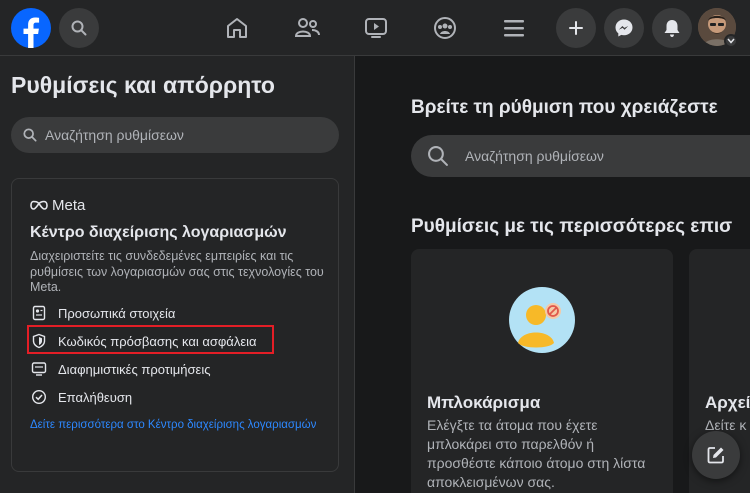 The height and width of the screenshot is (493, 750). I want to click on menu-item-label: Επαλήθευση, so click(95, 397).